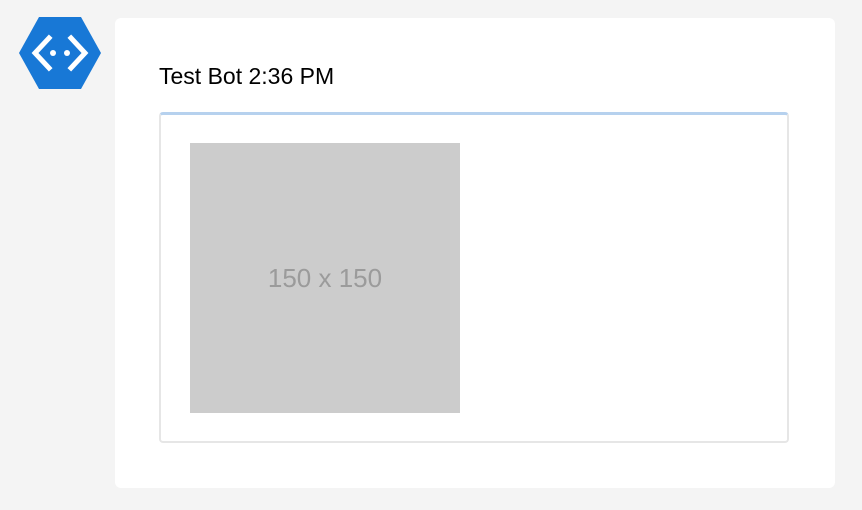 Image resolution: width=862 pixels, height=510 pixels. I want to click on bot-avatar, so click(60, 53).